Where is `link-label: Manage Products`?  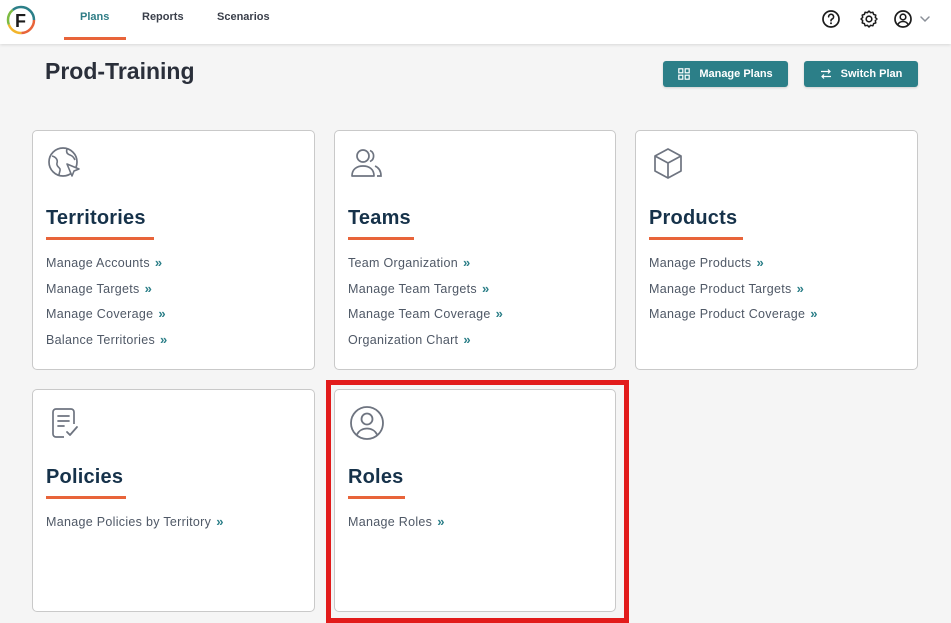
link-label: Manage Products is located at coordinates (700, 263).